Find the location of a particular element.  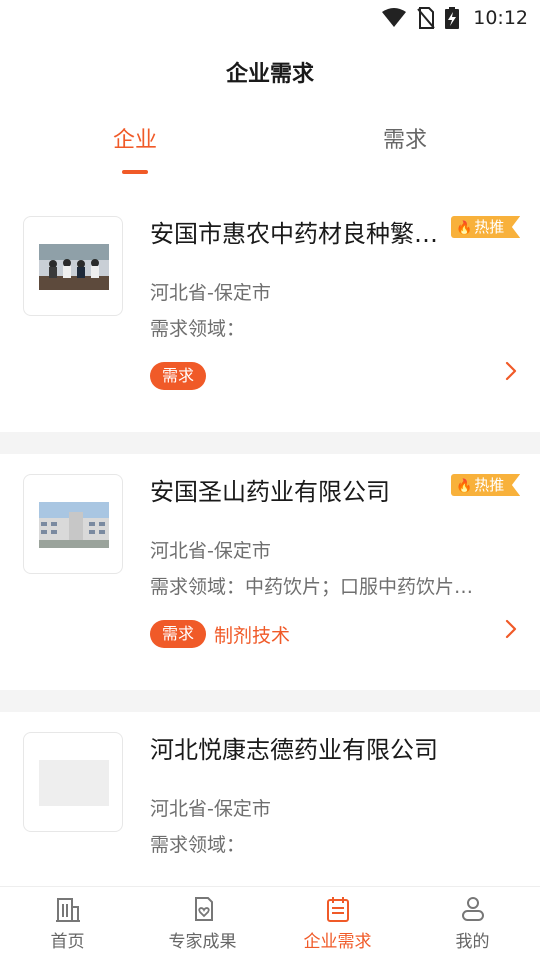

wifi-icon is located at coordinates (394, 17).